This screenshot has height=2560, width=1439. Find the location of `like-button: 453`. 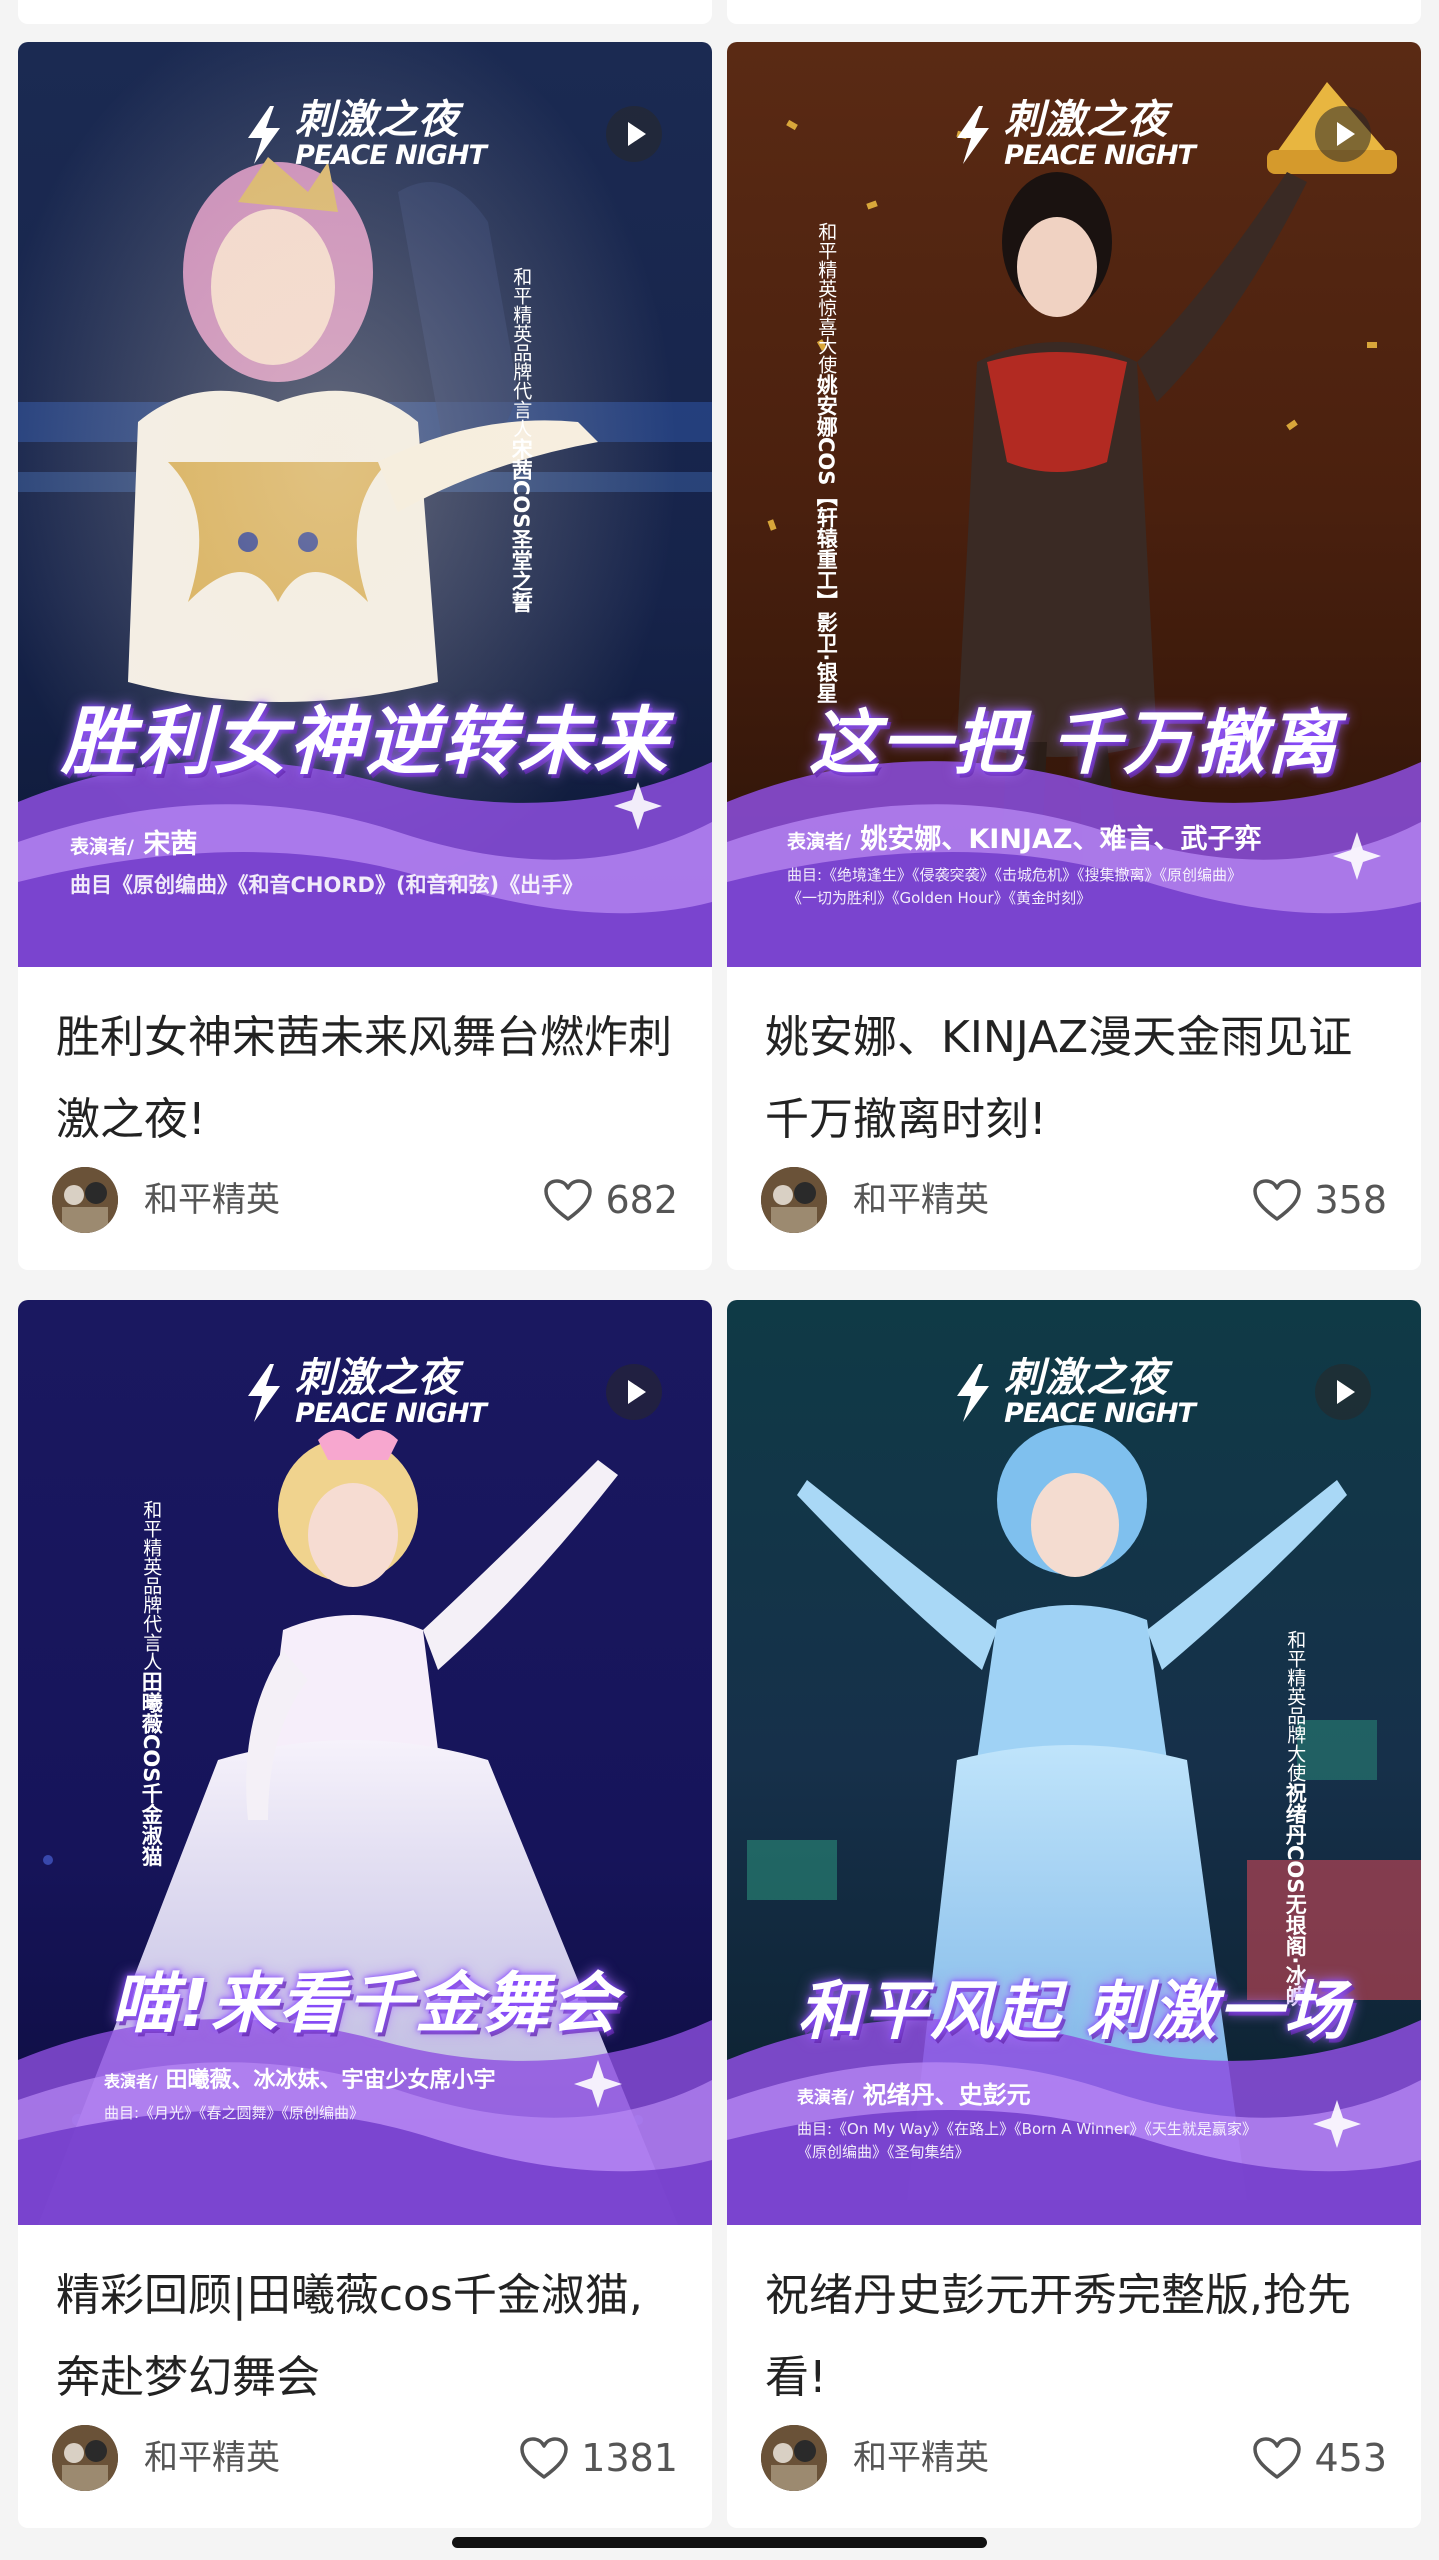

like-button: 453 is located at coordinates (1319, 2458).